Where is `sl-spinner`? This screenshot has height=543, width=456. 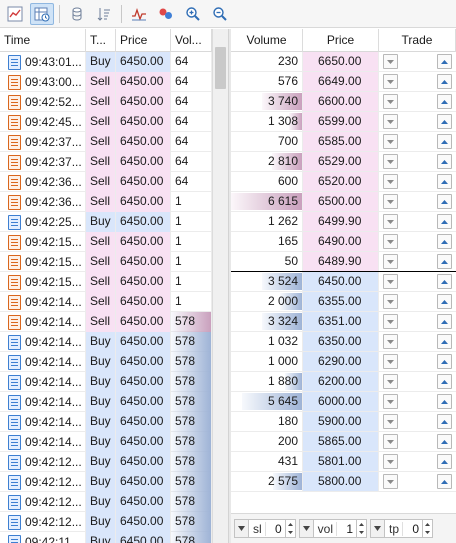 sl-spinner is located at coordinates (289, 529).